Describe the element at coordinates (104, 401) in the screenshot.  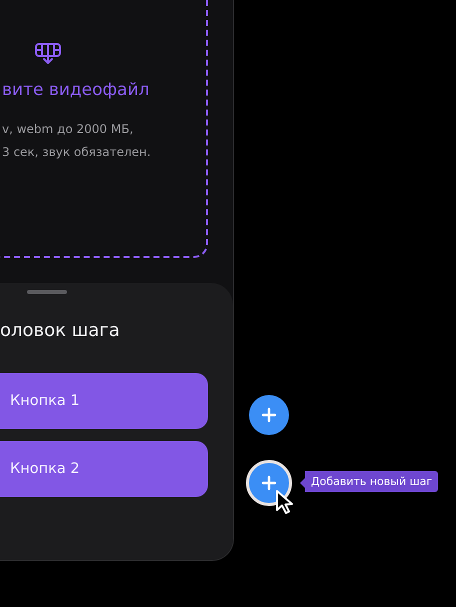
I see `step-button: Кнопка 1` at that location.